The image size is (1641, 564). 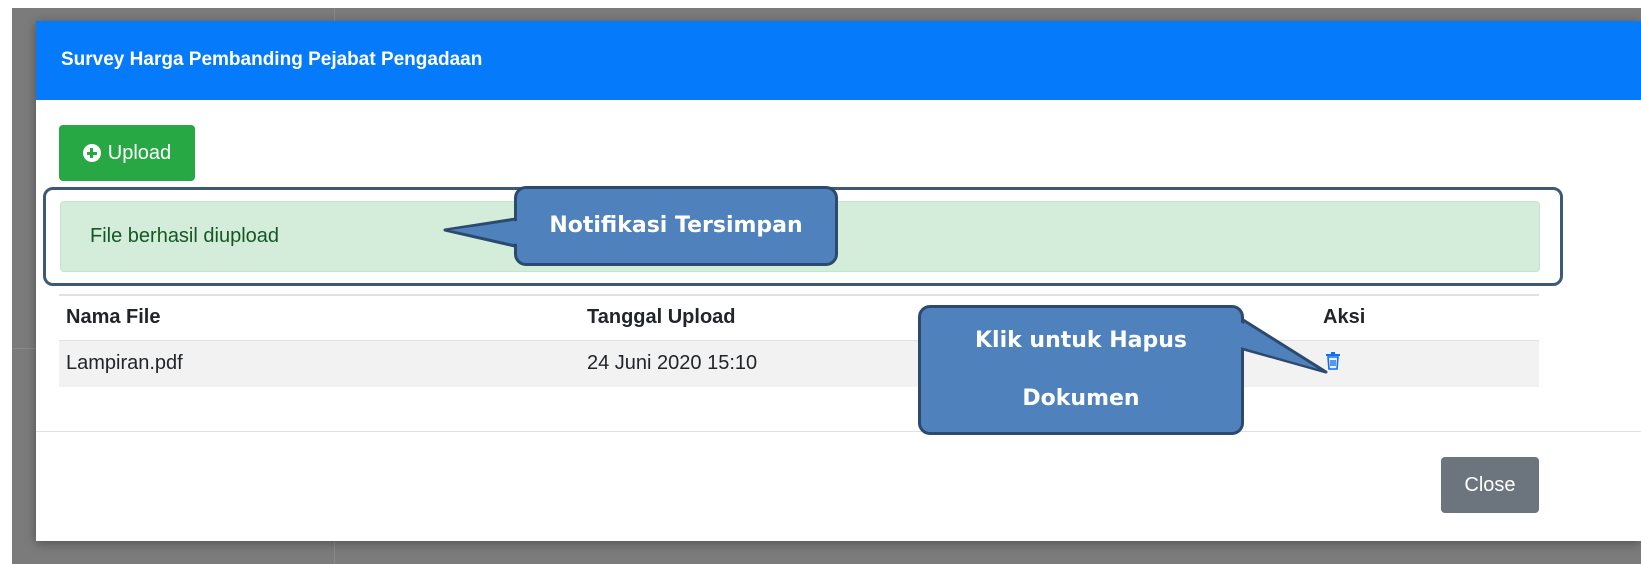 I want to click on upload-button-label: Upload, so click(x=139, y=152).